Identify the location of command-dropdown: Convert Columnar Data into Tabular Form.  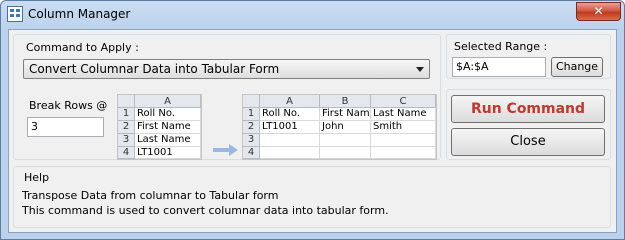
(226, 69).